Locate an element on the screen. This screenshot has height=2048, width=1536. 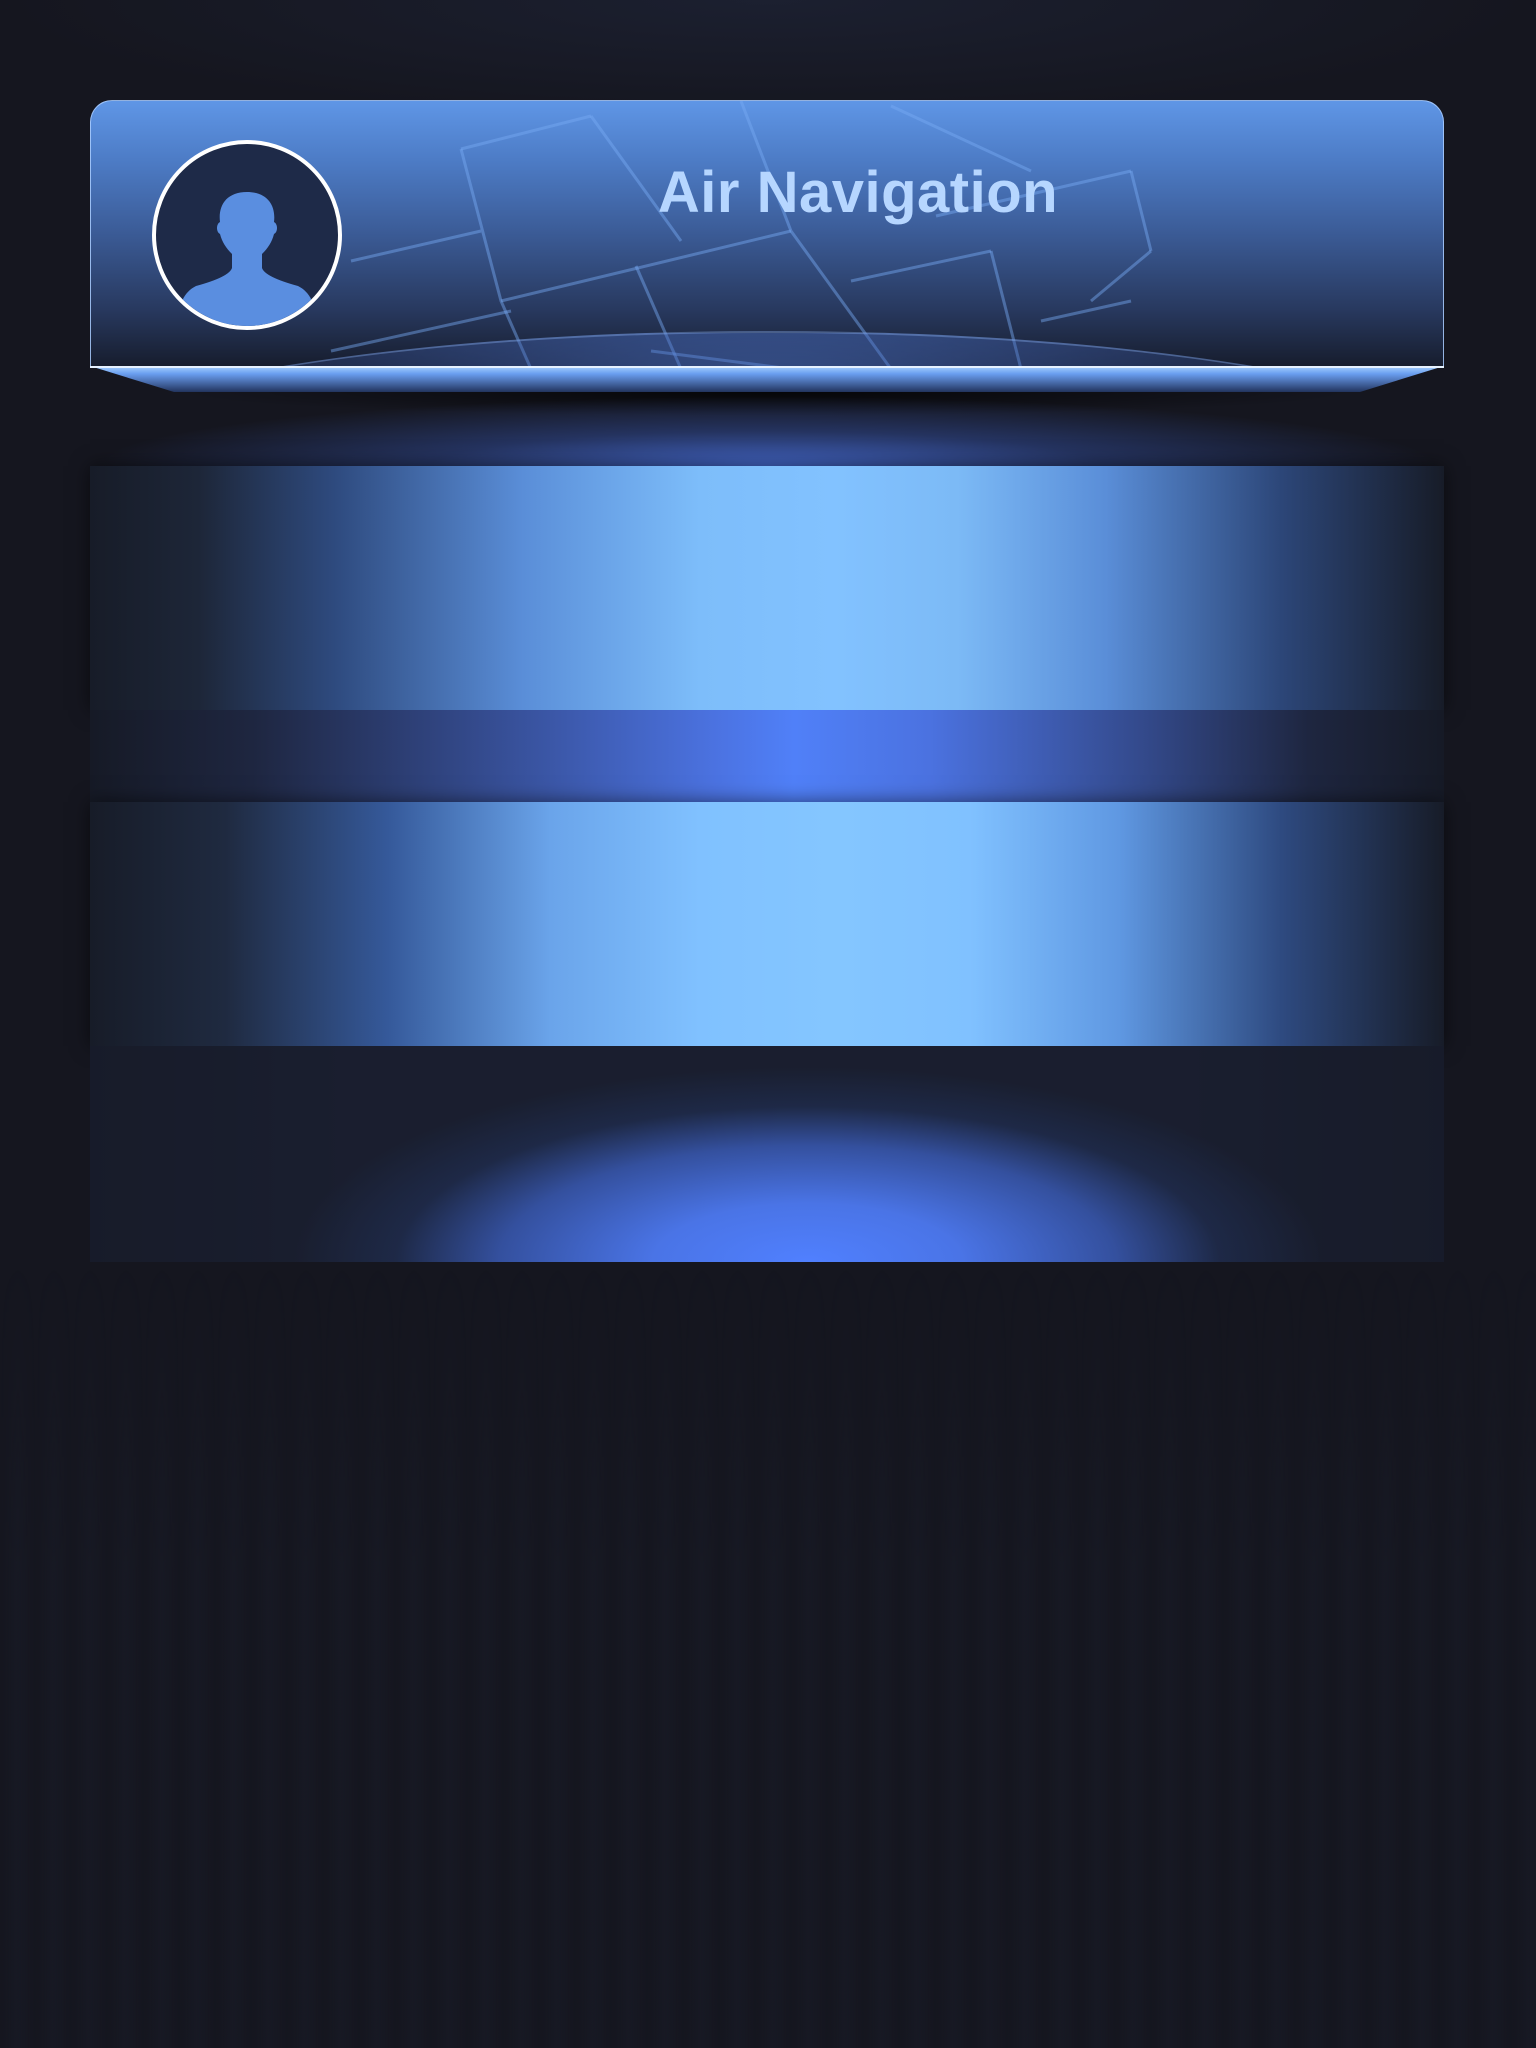
band-gap-glow is located at coordinates (767, 756).